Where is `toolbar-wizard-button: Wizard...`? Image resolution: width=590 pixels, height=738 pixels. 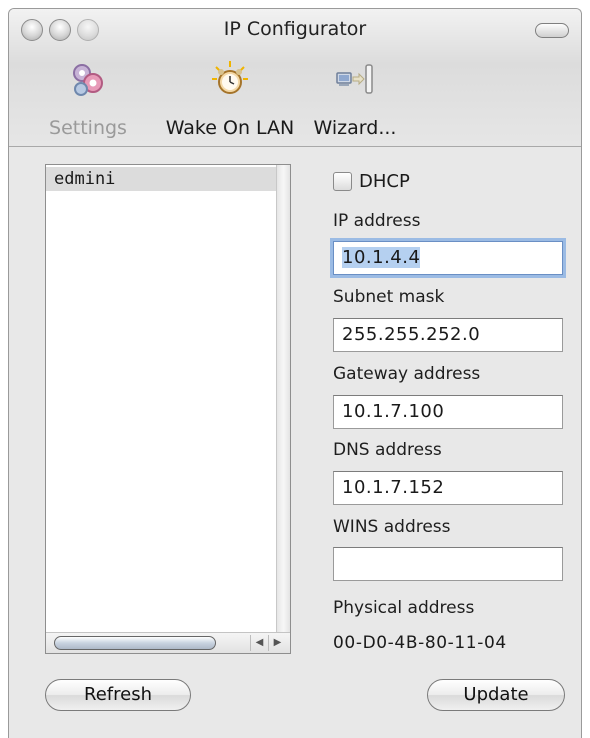
toolbar-wizard-button: Wizard... is located at coordinates (355, 99).